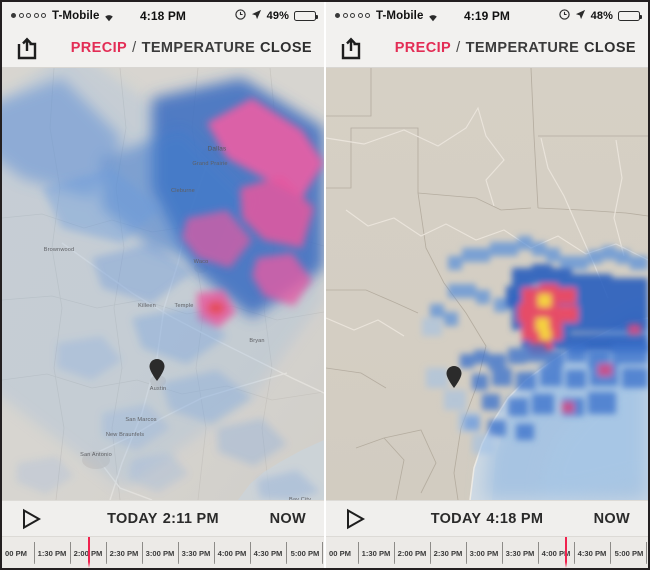  What do you see at coordinates (163, 15) in the screenshot?
I see `ios-status-bar: T-Mobile 4:18 PM 49%` at bounding box center [163, 15].